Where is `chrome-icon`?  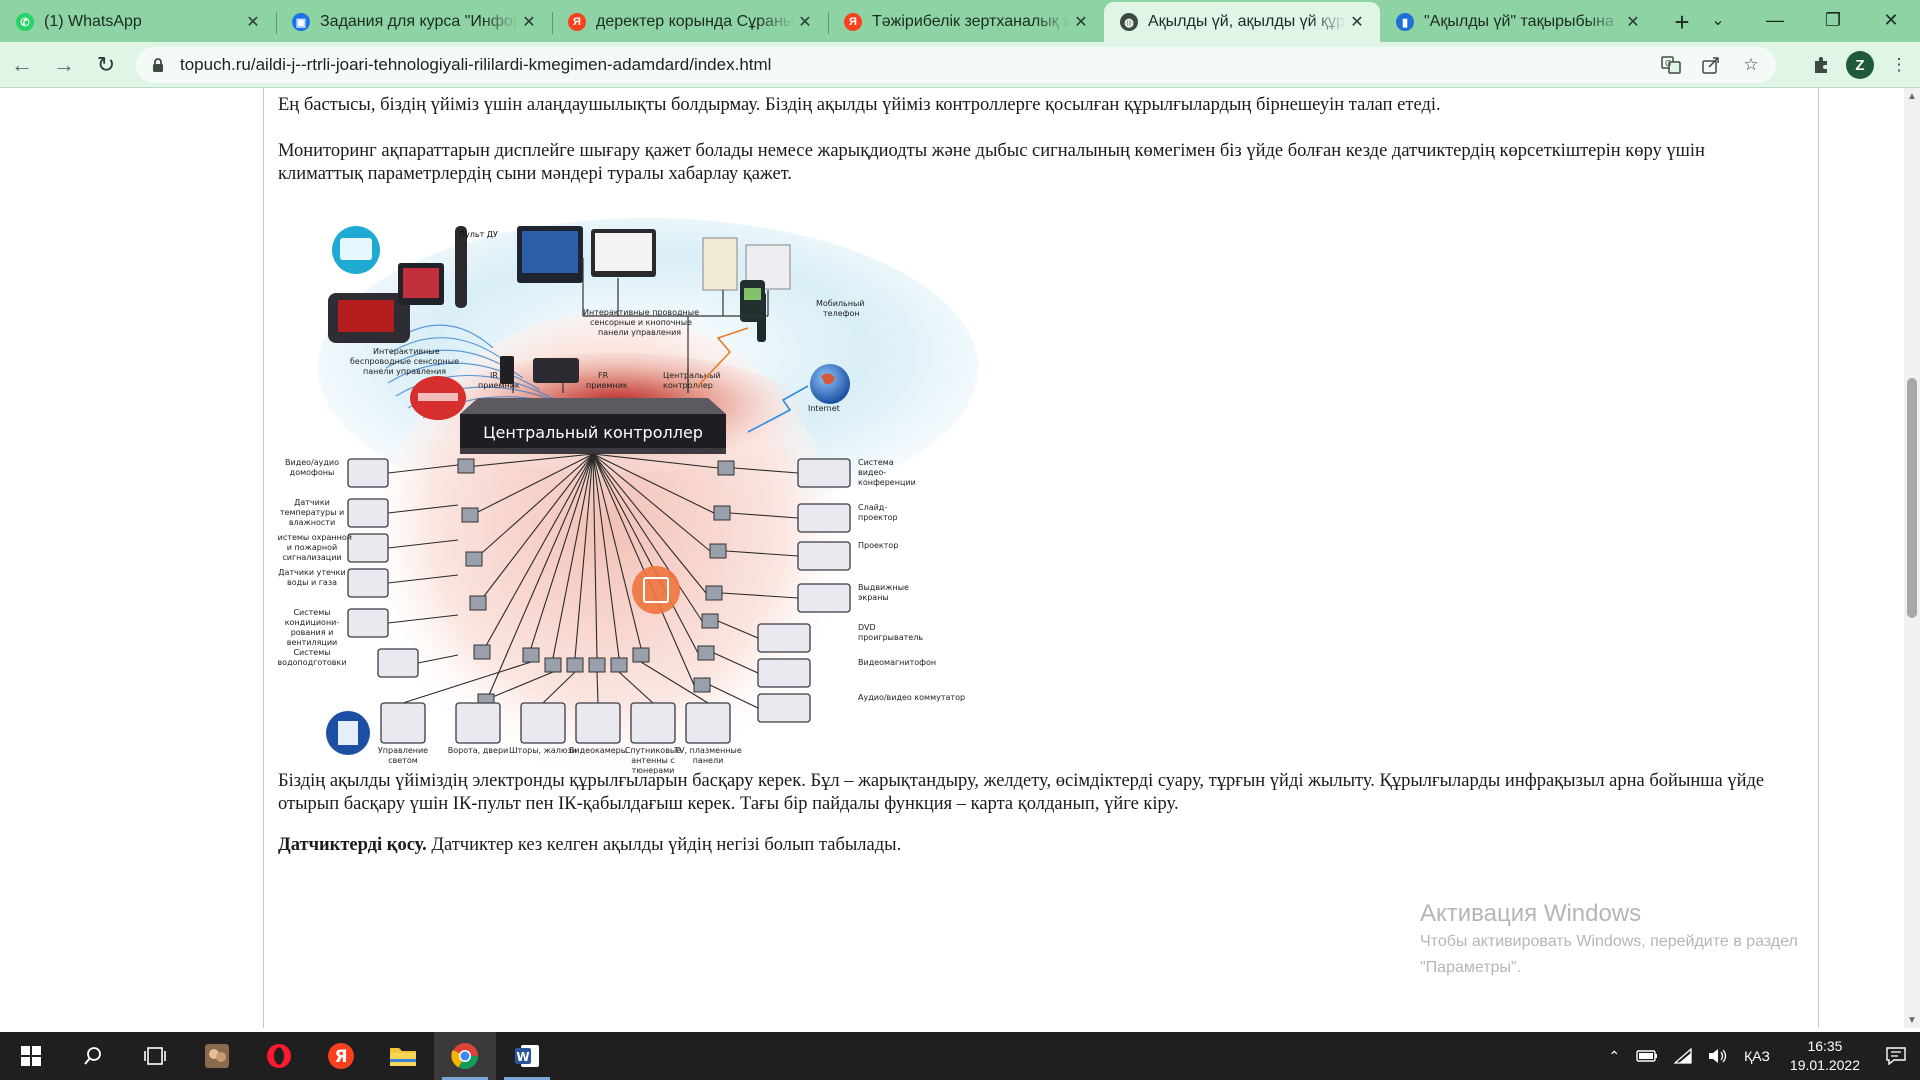
chrome-icon is located at coordinates (465, 1056).